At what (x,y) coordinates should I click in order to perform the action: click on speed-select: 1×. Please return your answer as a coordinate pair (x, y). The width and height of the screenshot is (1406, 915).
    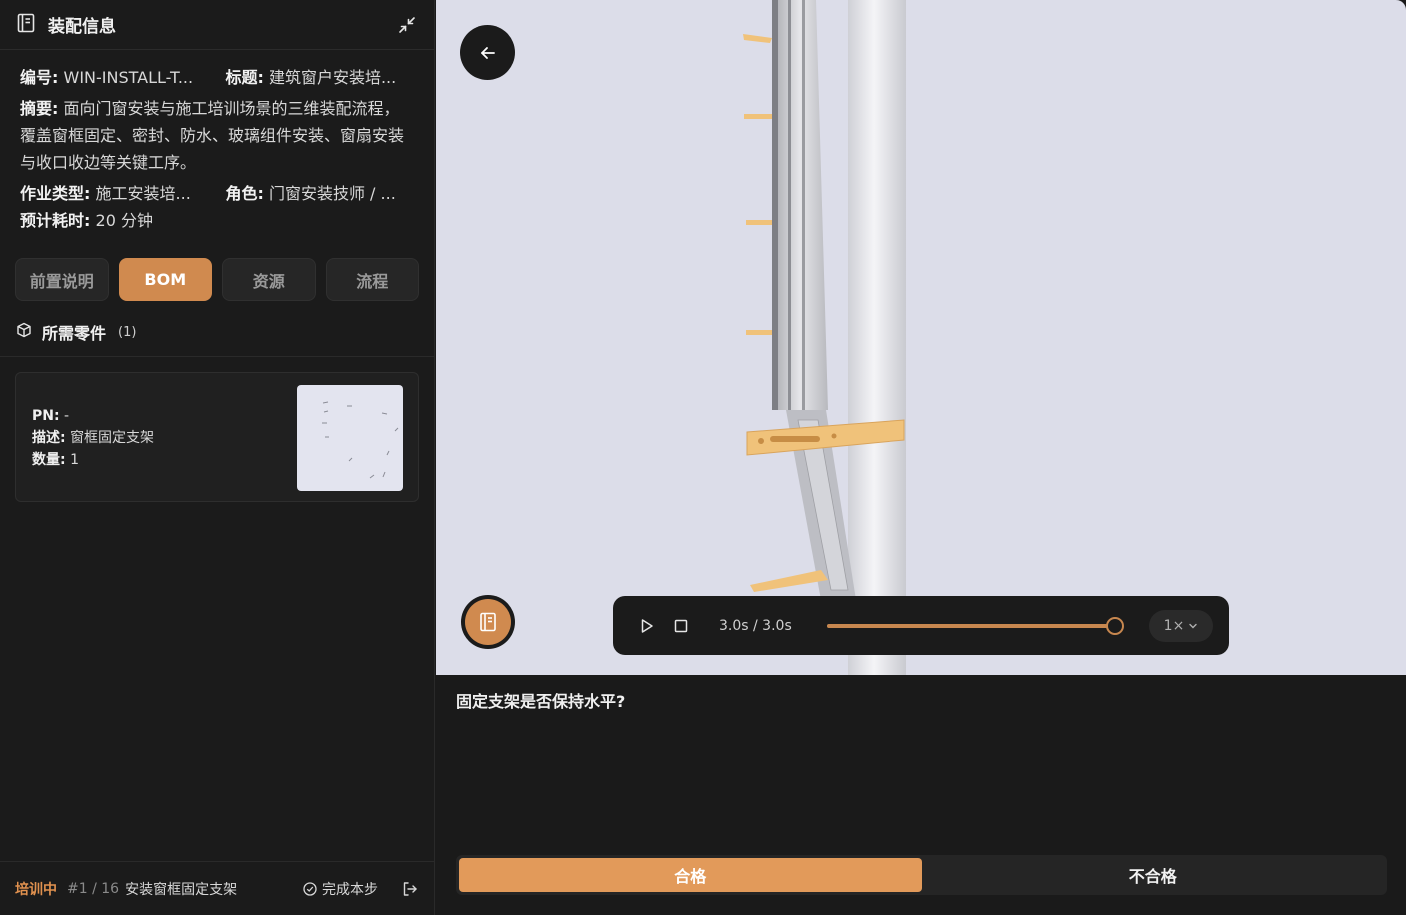
    Looking at the image, I should click on (1181, 625).